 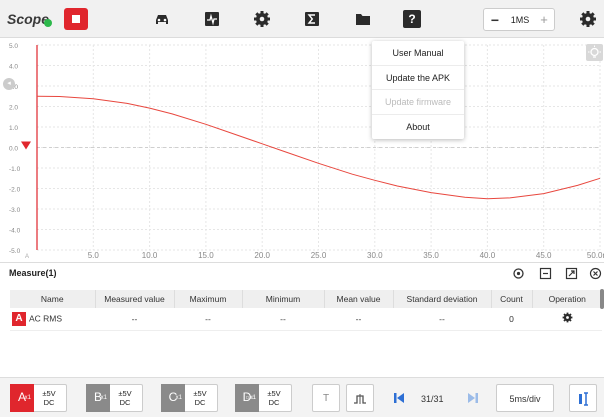 What do you see at coordinates (206, 255) in the screenshot?
I see `x-tick-label: 15.0` at bounding box center [206, 255].